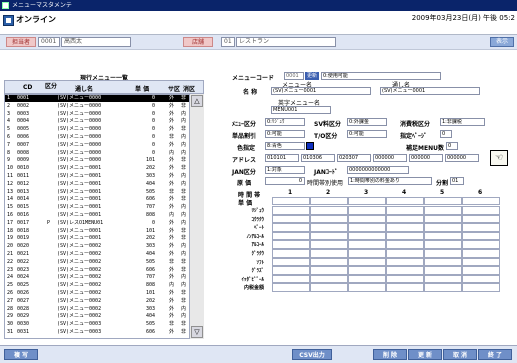 The image size is (517, 363). Describe the element at coordinates (462, 122) in the screenshot. I see `tax-kubun-select: 1:非課税` at that location.